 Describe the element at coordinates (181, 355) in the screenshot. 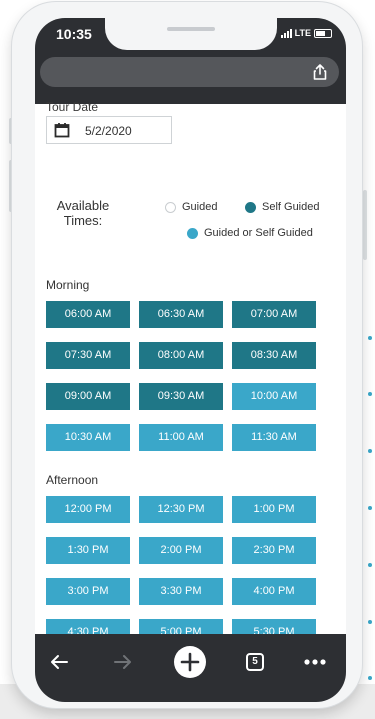

I see `time-slot: 08:00 AM` at that location.